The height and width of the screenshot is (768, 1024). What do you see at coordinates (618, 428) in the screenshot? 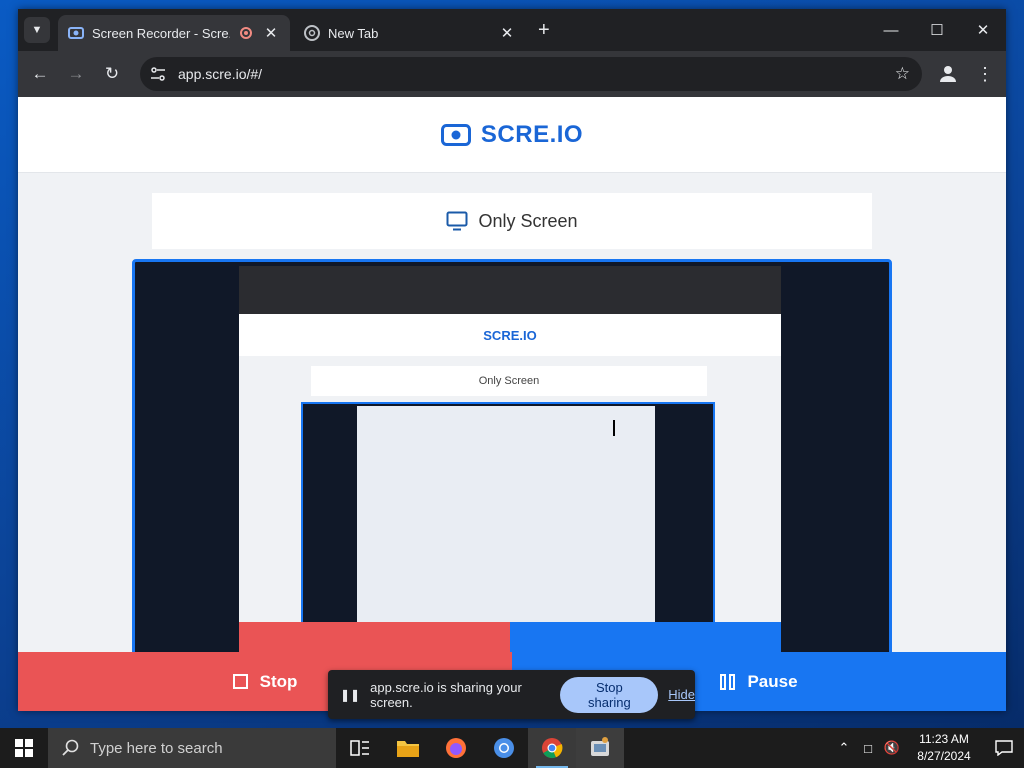
I see `preview-cursor` at bounding box center [618, 428].